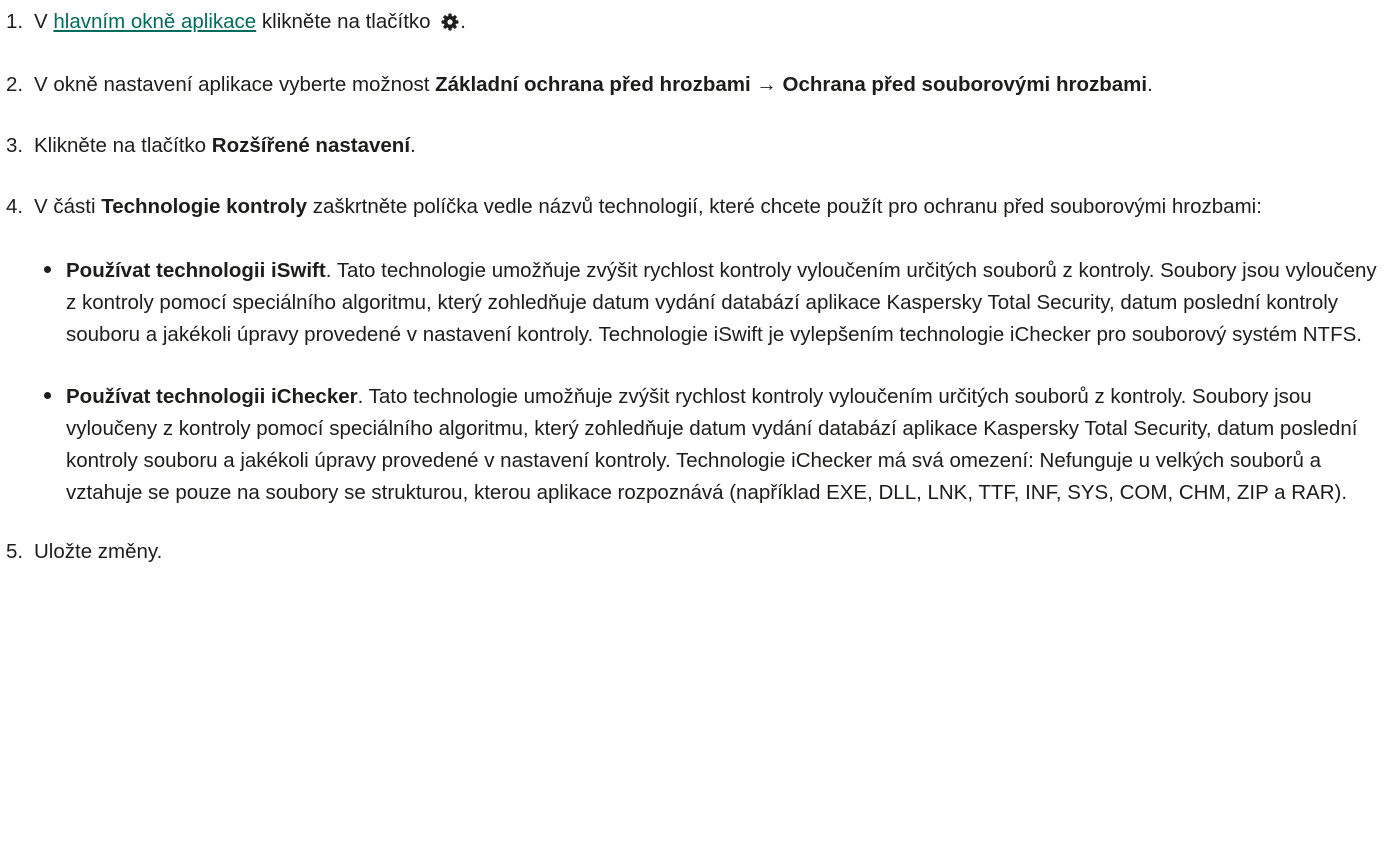 This screenshot has width=1394, height=868. What do you see at coordinates (212, 396) in the screenshot?
I see `ichecker-option-label: Používat technologii iChecker` at bounding box center [212, 396].